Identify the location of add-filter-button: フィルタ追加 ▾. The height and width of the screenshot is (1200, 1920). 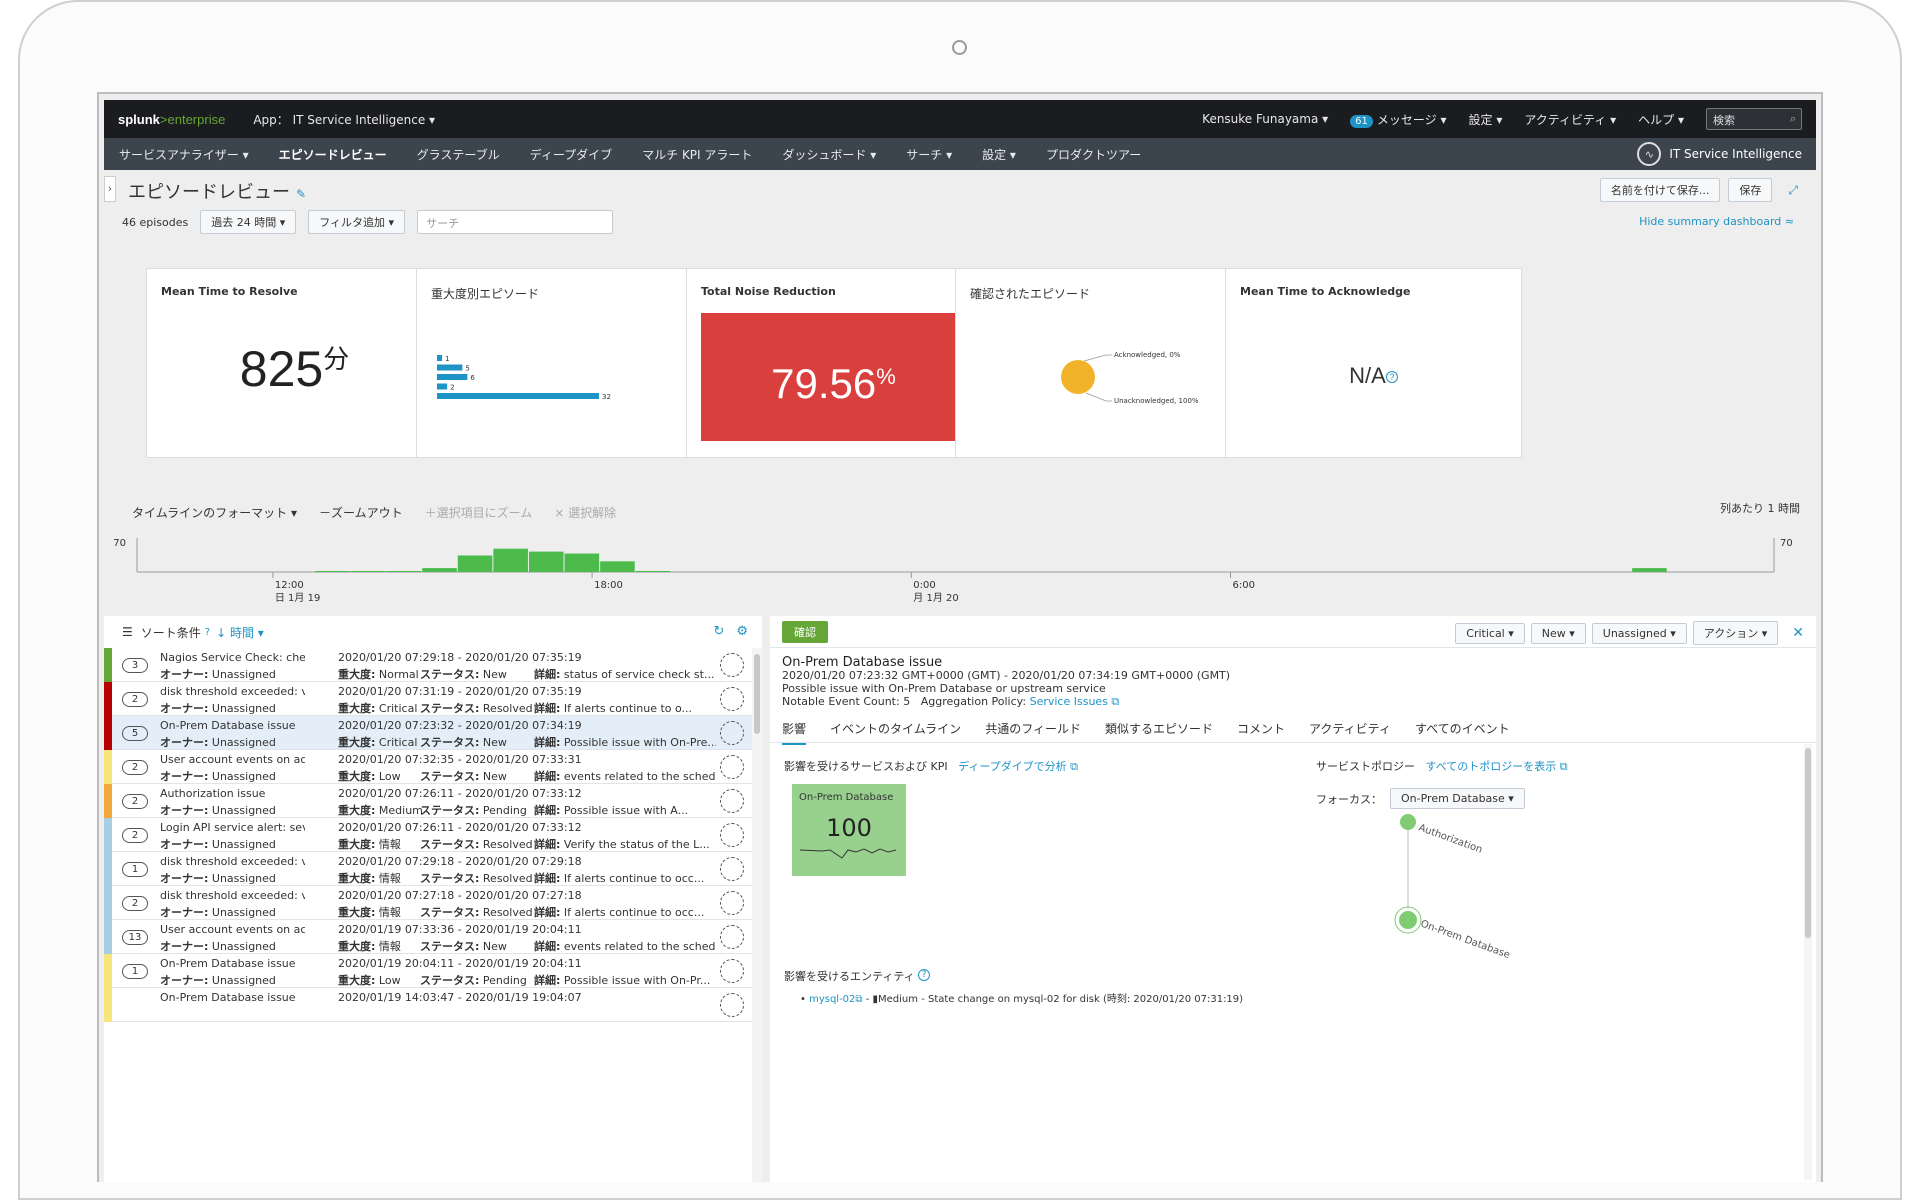
(357, 222).